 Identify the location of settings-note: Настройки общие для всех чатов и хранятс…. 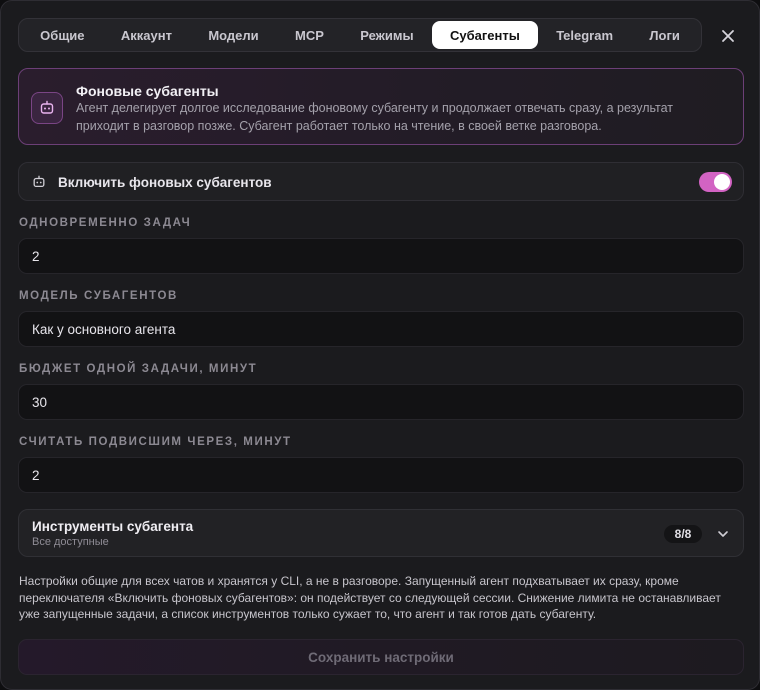
(370, 597).